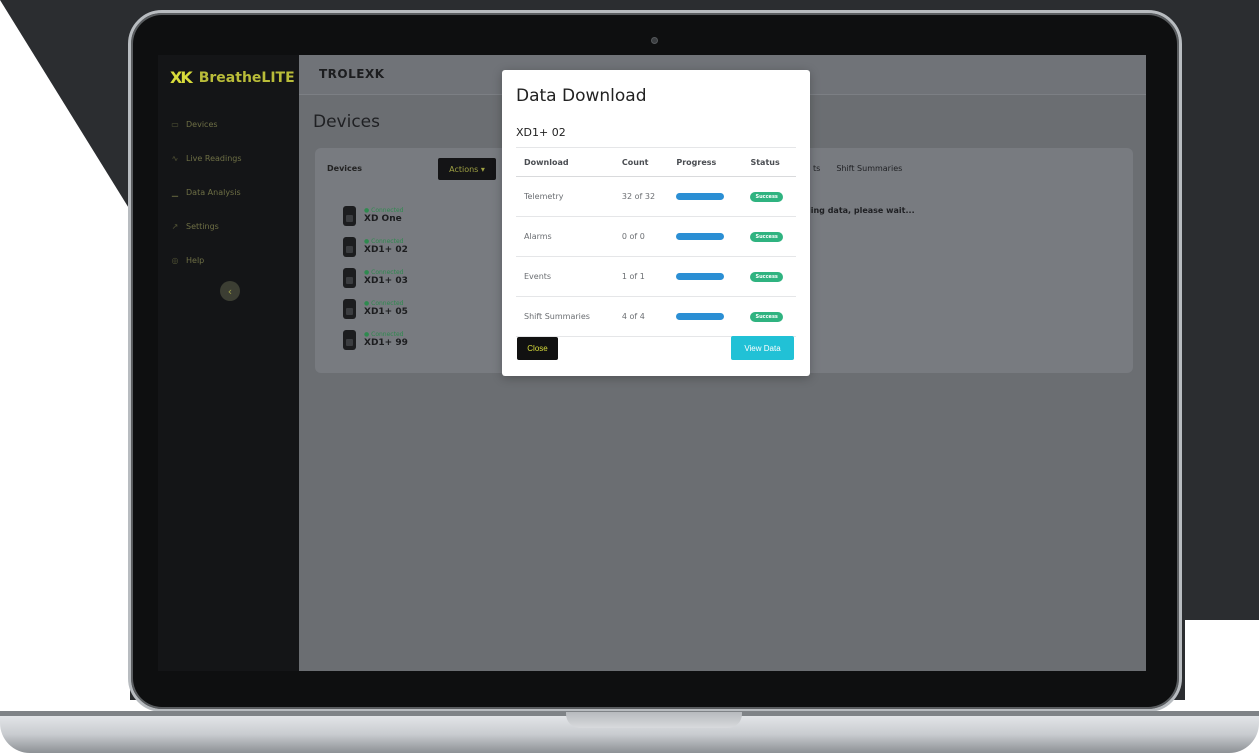 This screenshot has width=1259, height=753. Describe the element at coordinates (537, 348) in the screenshot. I see `close-button: Close` at that location.